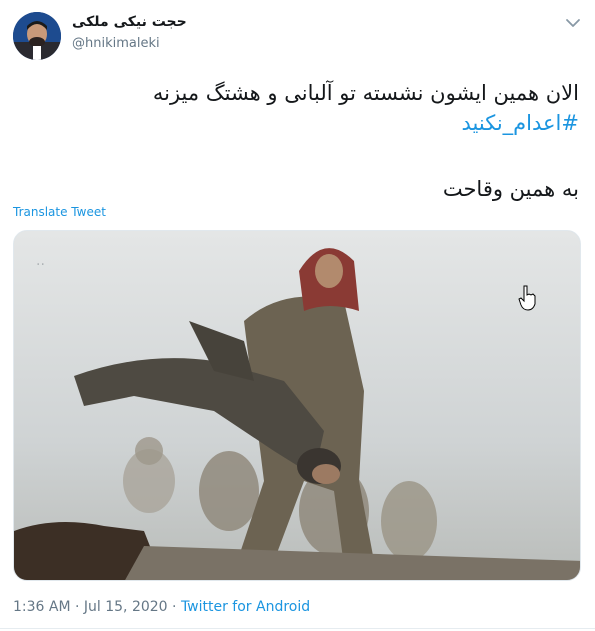  I want to click on avatar, so click(37, 36).